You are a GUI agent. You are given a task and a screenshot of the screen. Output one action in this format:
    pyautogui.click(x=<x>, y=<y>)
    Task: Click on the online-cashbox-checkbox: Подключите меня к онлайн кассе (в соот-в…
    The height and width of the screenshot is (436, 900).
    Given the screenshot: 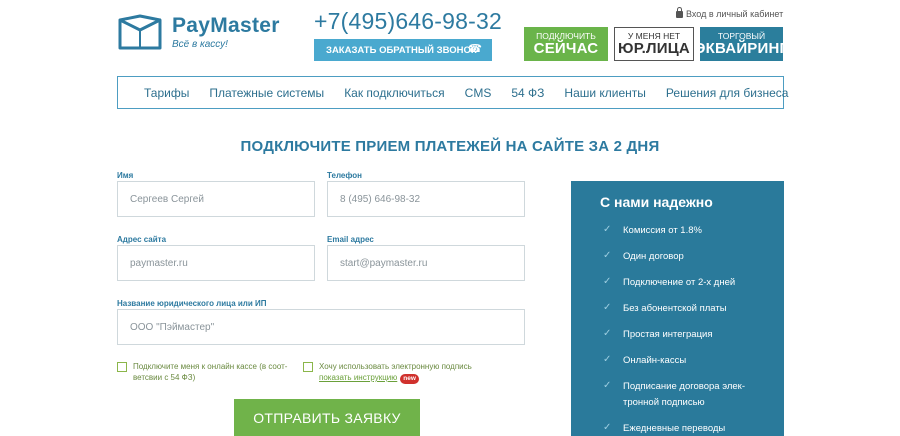 What is the action you would take?
    pyautogui.click(x=207, y=372)
    